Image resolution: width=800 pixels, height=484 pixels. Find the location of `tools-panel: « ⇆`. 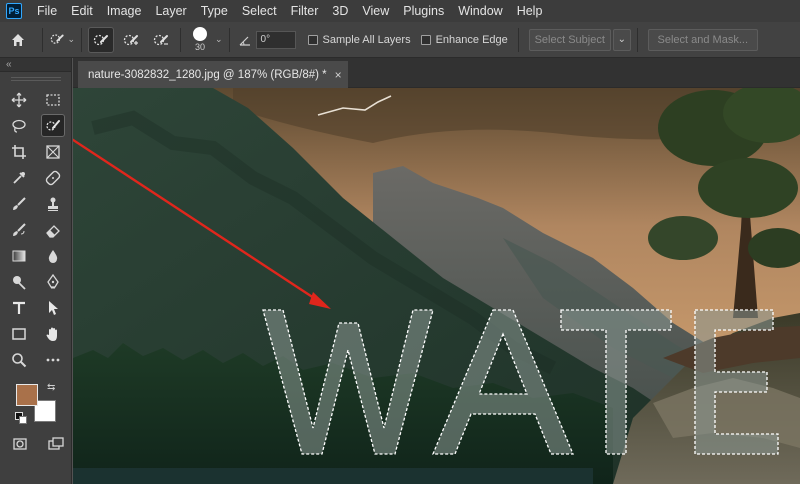

tools-panel: « ⇆ is located at coordinates (36, 271).